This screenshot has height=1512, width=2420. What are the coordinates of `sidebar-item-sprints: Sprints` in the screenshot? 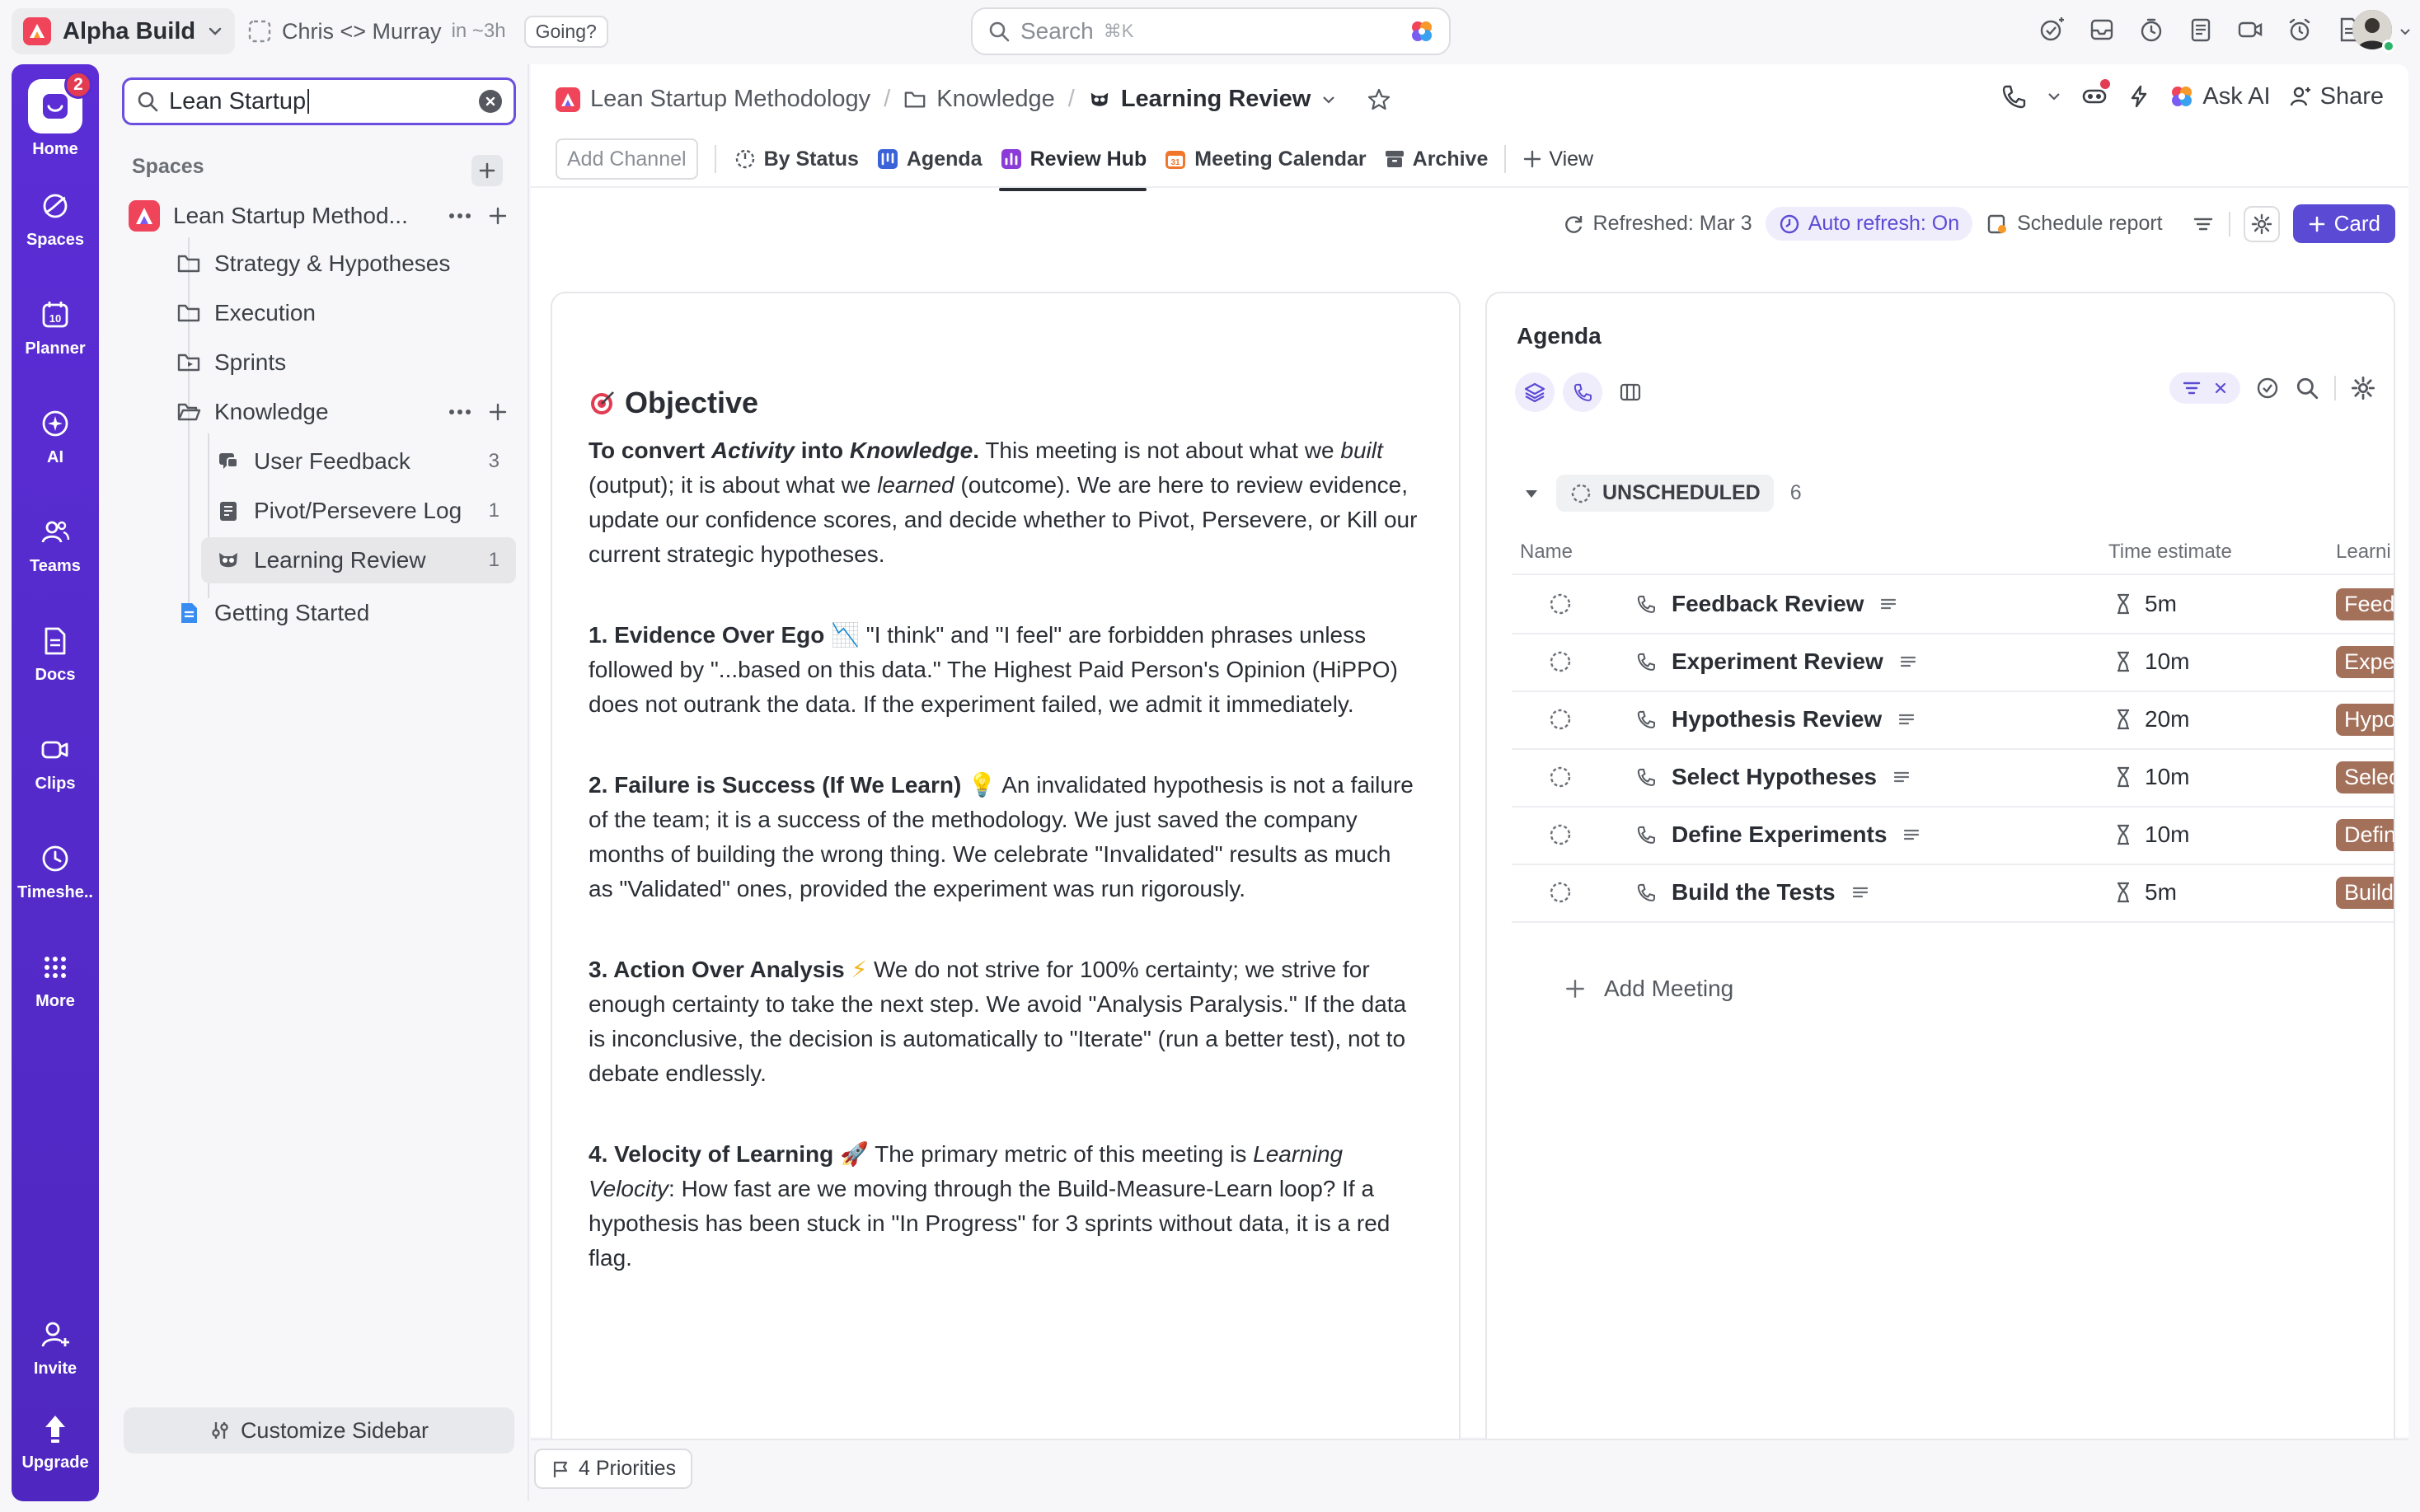 It's located at (346, 362).